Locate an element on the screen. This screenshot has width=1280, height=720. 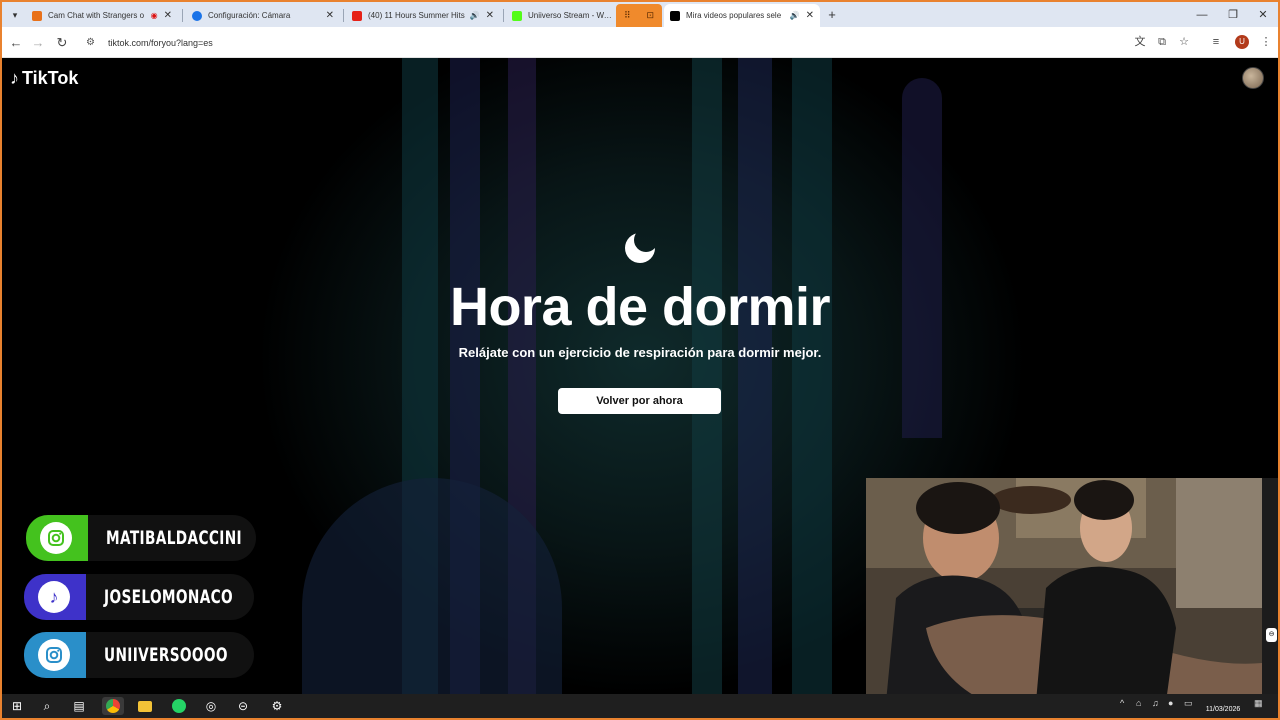
close-window-button: ✕ is located at coordinates (1263, 15).